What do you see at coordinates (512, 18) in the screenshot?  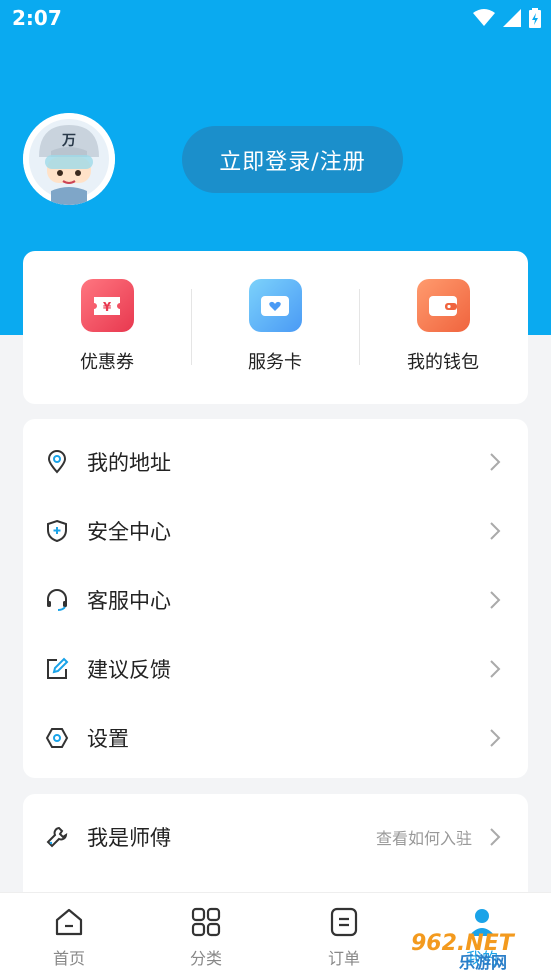 I see `signal-icon` at bounding box center [512, 18].